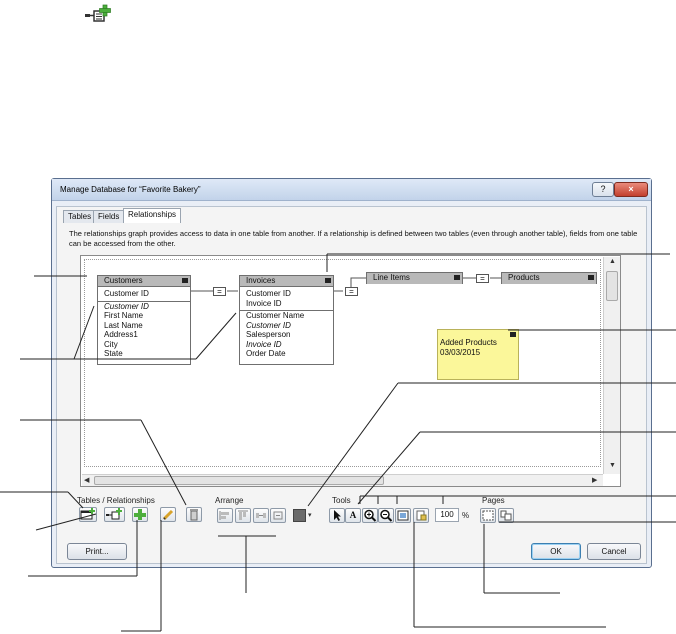  What do you see at coordinates (275, 315) in the screenshot?
I see `field-row: Customer Name` at bounding box center [275, 315].